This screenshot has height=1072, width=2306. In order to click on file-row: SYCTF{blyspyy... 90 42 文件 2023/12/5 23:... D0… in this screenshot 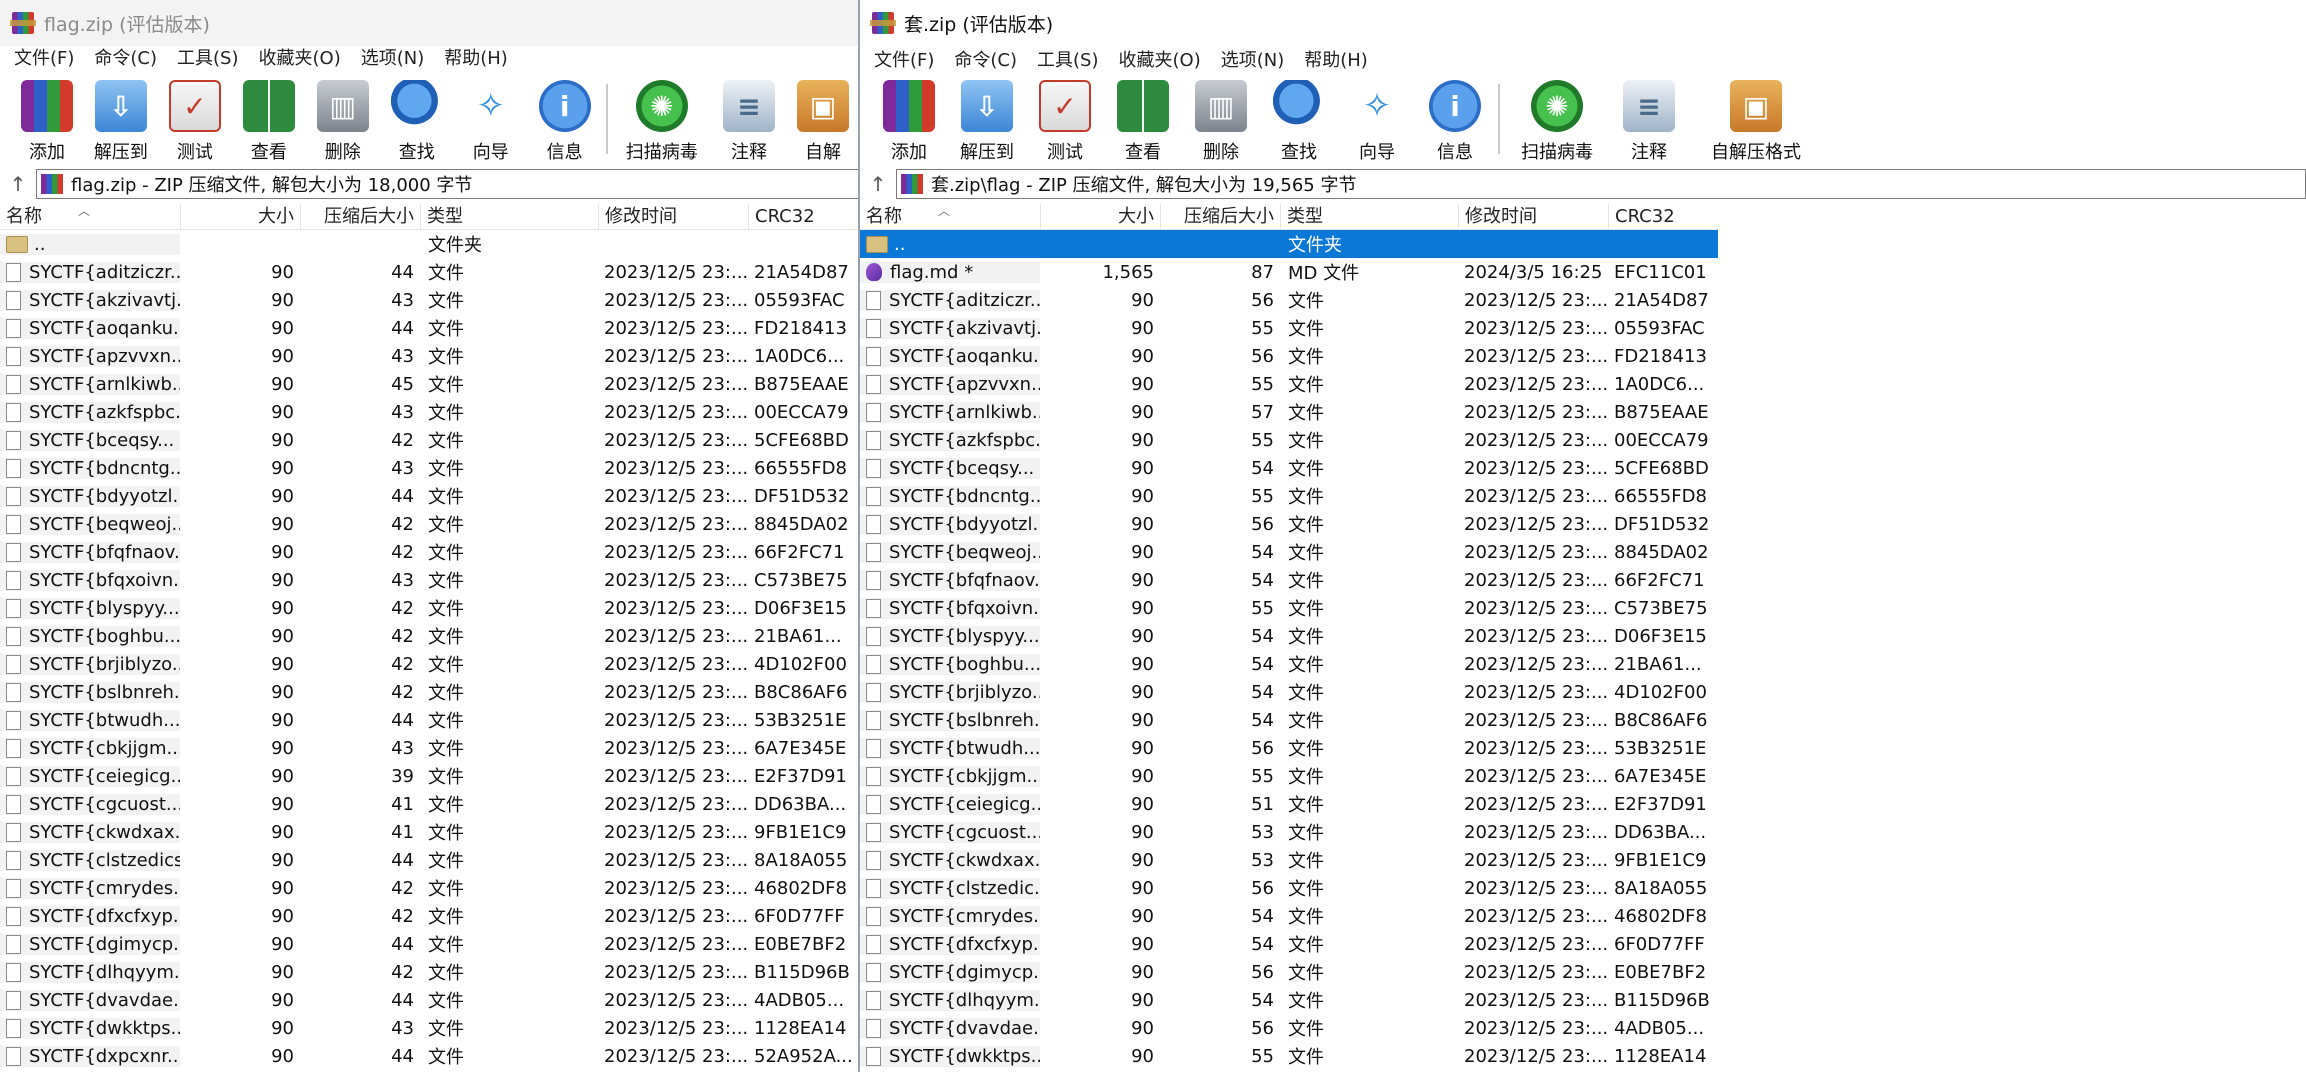, I will do `click(429, 608)`.